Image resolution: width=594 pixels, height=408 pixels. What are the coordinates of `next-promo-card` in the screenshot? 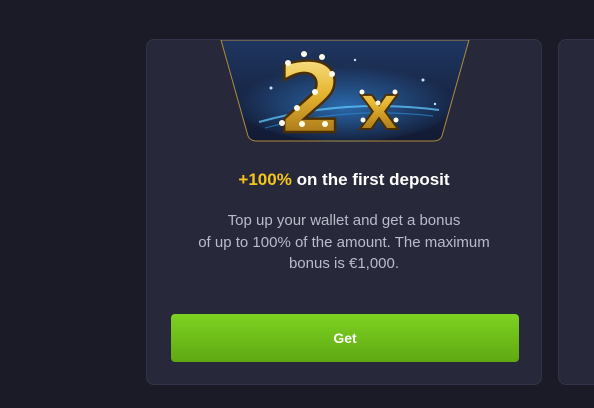 It's located at (576, 212).